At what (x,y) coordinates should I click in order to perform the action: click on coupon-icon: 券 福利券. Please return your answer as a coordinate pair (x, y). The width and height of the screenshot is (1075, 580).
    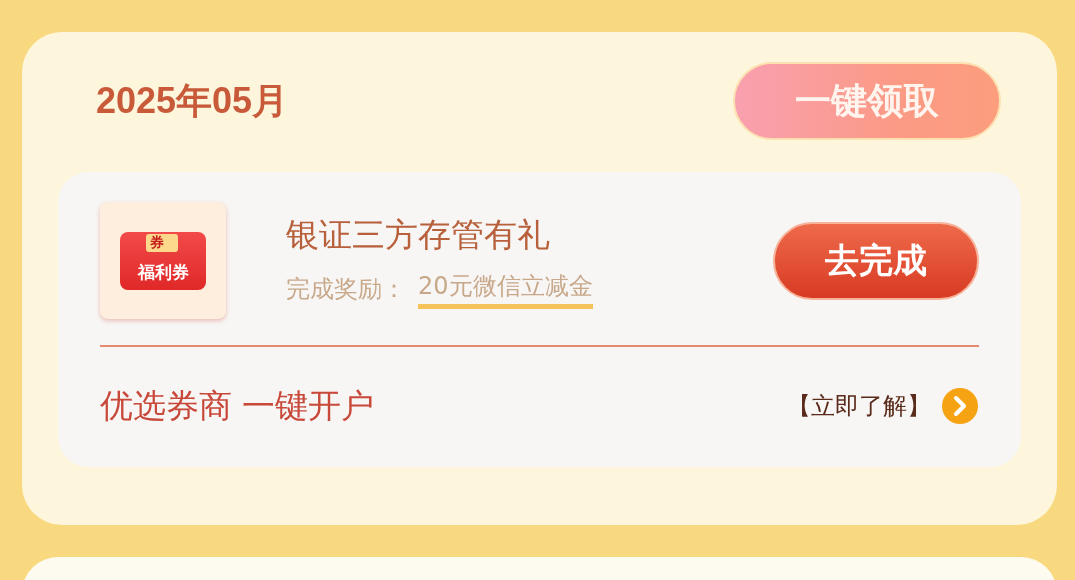
    Looking at the image, I should click on (163, 260).